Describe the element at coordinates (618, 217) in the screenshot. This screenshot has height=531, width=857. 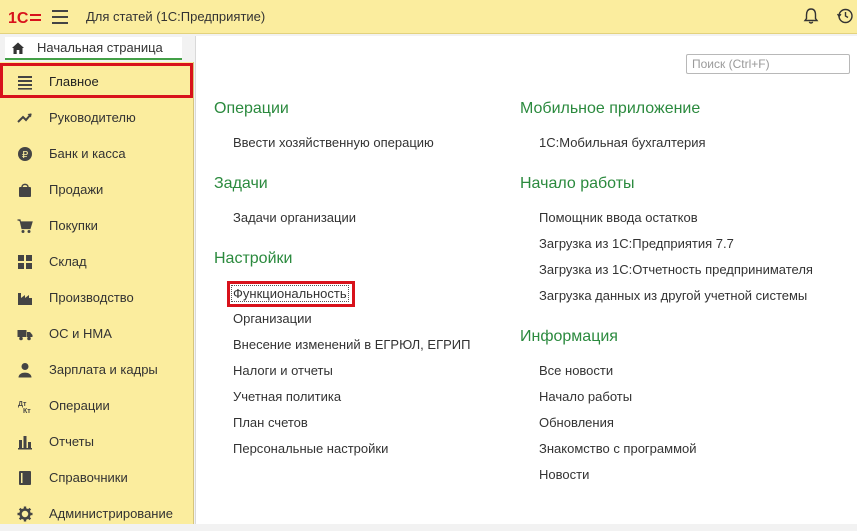
I see `link-balance-assistant: Помощник ввода остатков` at that location.